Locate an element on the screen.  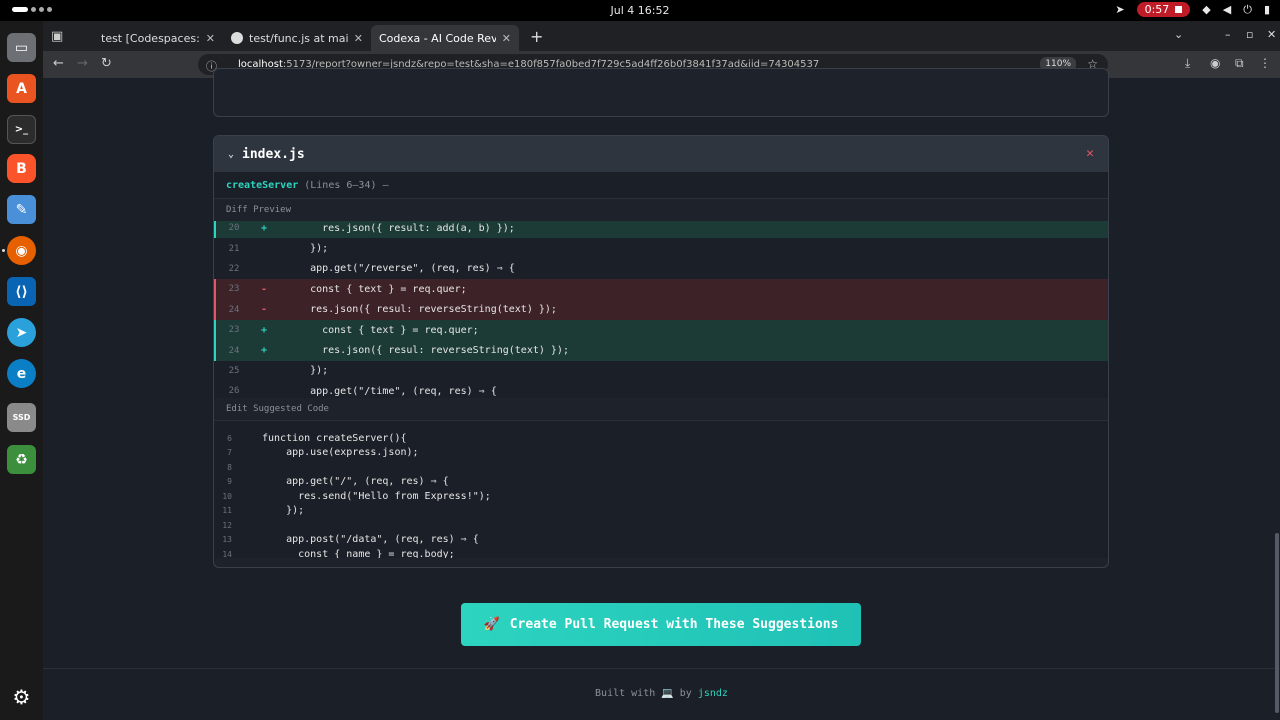
file-card-header: ⌄ index.js ✕ is located at coordinates (661, 154).